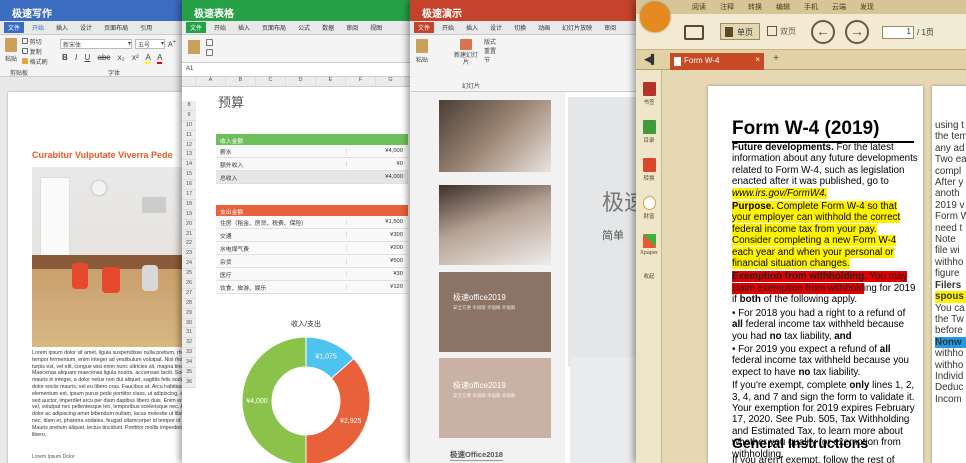 Image resolution: width=966 pixels, height=463 pixels. What do you see at coordinates (312, 261) in the screenshot?
I see `table-row: 杂货 ¥500` at bounding box center [312, 261].